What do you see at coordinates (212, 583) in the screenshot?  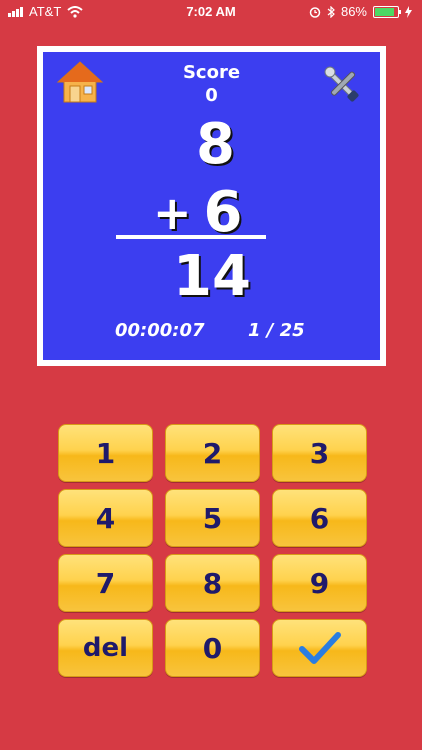 I see `key-8: 8` at bounding box center [212, 583].